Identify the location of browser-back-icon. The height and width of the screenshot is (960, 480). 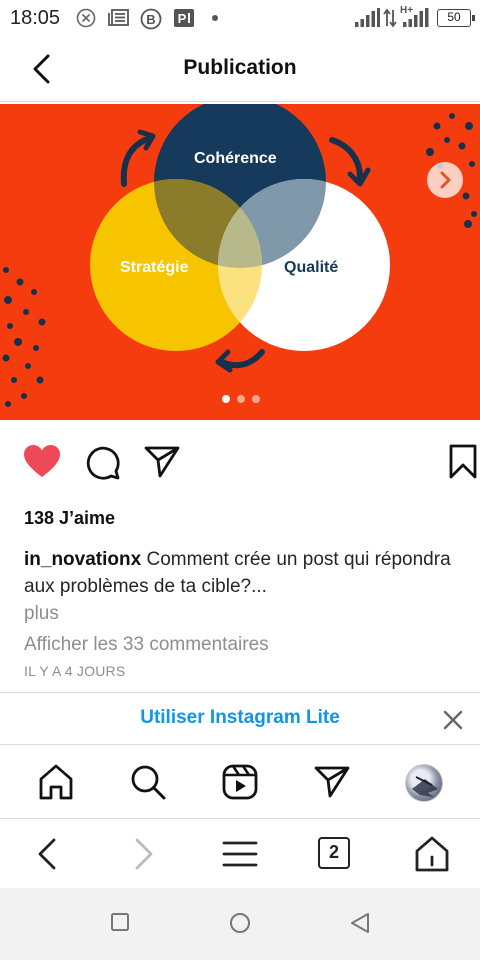
(48, 854).